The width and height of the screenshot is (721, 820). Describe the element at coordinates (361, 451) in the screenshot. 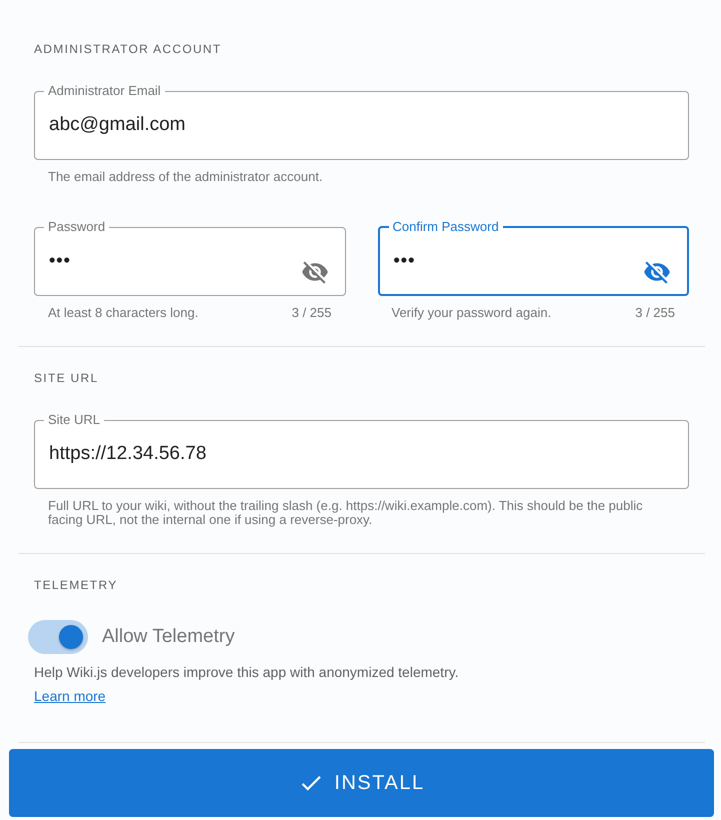

I see `url-field: Site URL https://12.34.56.78` at that location.